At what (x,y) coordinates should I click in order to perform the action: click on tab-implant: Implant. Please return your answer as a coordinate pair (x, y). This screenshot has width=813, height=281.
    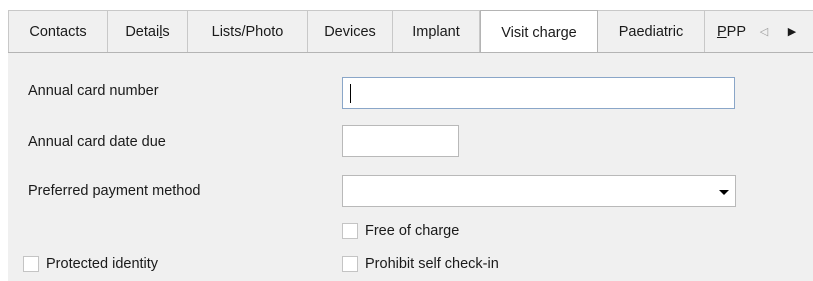
    Looking at the image, I should click on (436, 32).